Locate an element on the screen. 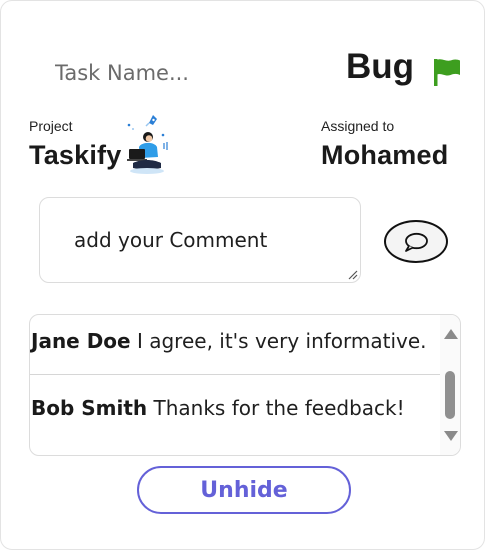 The height and width of the screenshot is (550, 485). comment-text: Thanks for the feedback! is located at coordinates (276, 408).